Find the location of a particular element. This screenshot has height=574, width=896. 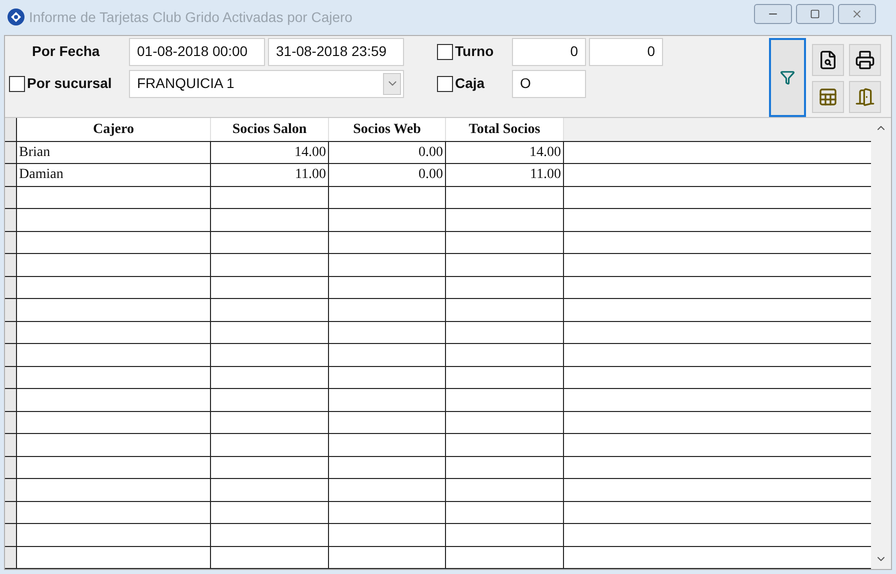

door-icon is located at coordinates (865, 96).